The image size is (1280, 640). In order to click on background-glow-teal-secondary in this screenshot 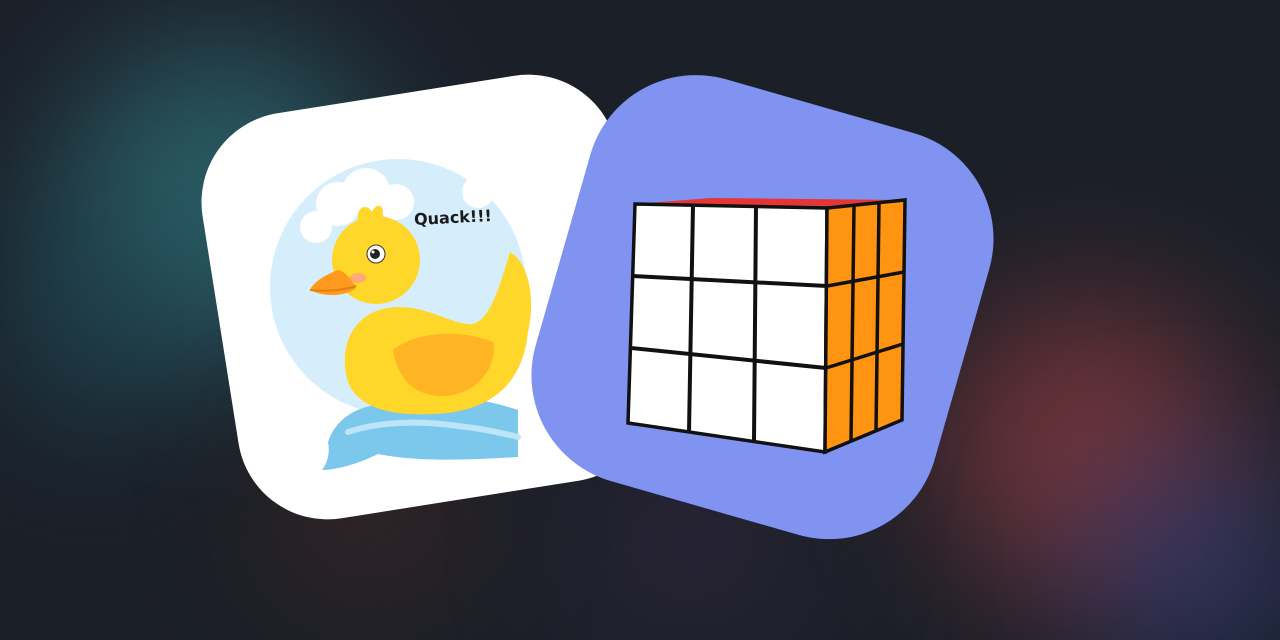, I will do `click(90, 320)`.